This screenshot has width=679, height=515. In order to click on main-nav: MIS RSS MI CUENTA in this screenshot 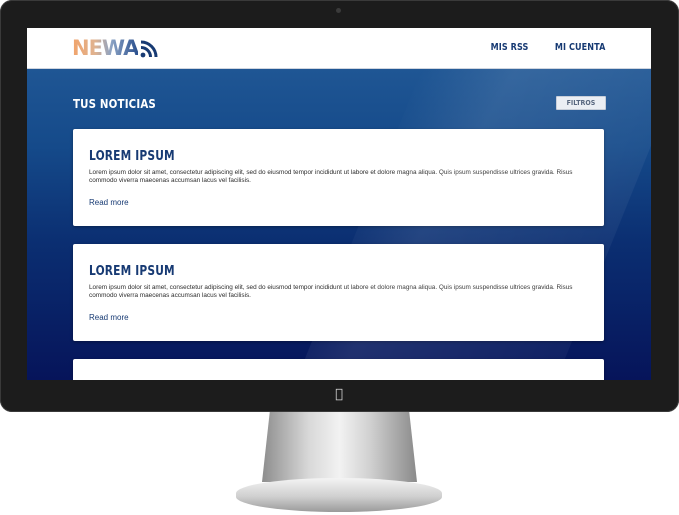, I will do `click(544, 47)`.